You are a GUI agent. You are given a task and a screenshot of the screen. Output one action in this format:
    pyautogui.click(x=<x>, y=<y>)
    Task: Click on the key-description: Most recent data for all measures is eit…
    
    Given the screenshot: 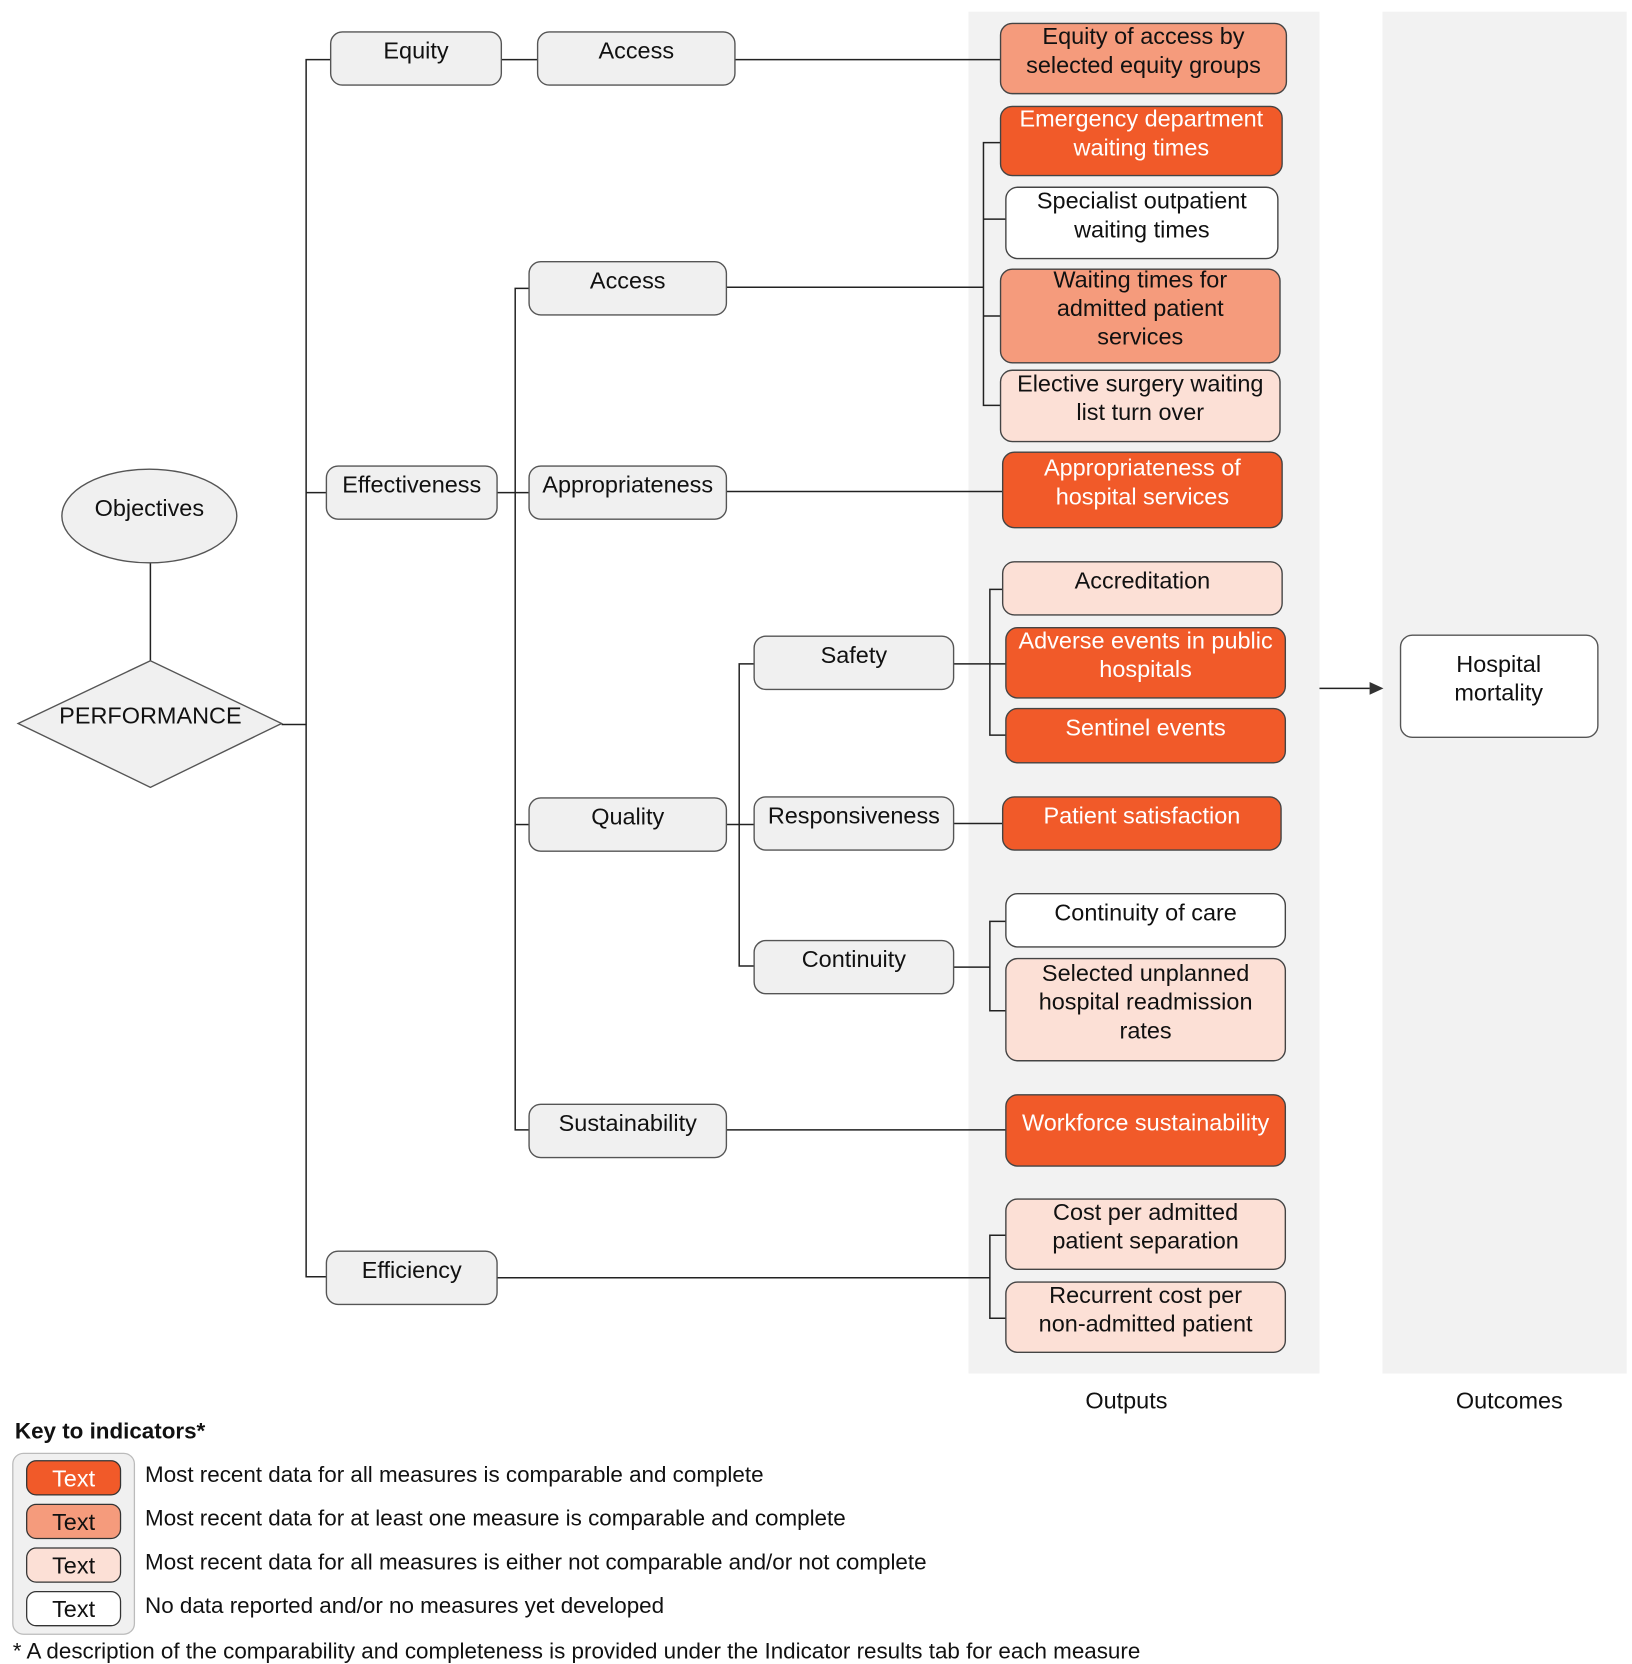 What is the action you would take?
    pyautogui.click(x=535, y=1561)
    